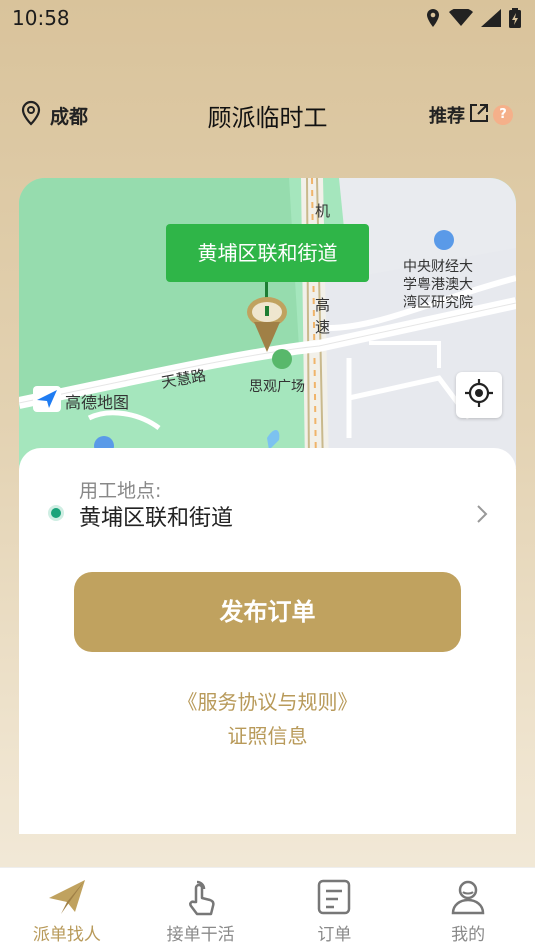 The height and width of the screenshot is (951, 535). I want to click on nav-label-dispatch: 派单找人, so click(66, 935).